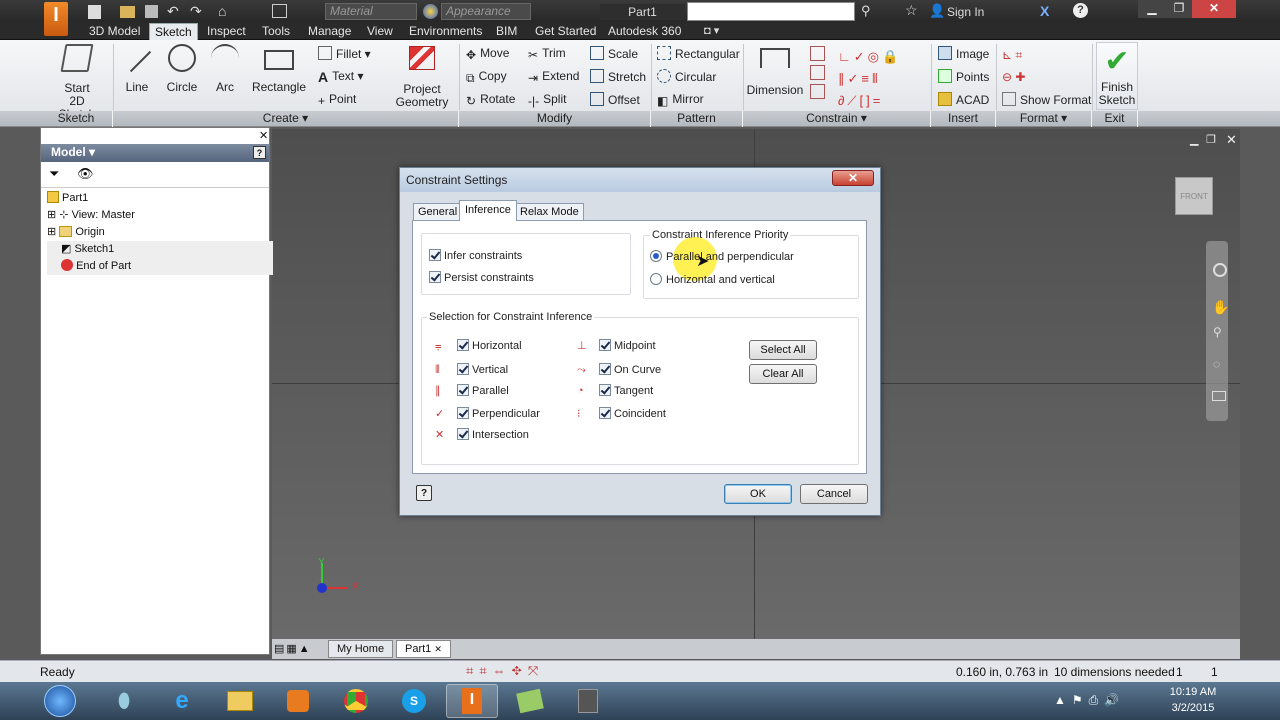 This screenshot has height=720, width=1280. What do you see at coordinates (380, 31) in the screenshot?
I see `tab-view: View` at bounding box center [380, 31].